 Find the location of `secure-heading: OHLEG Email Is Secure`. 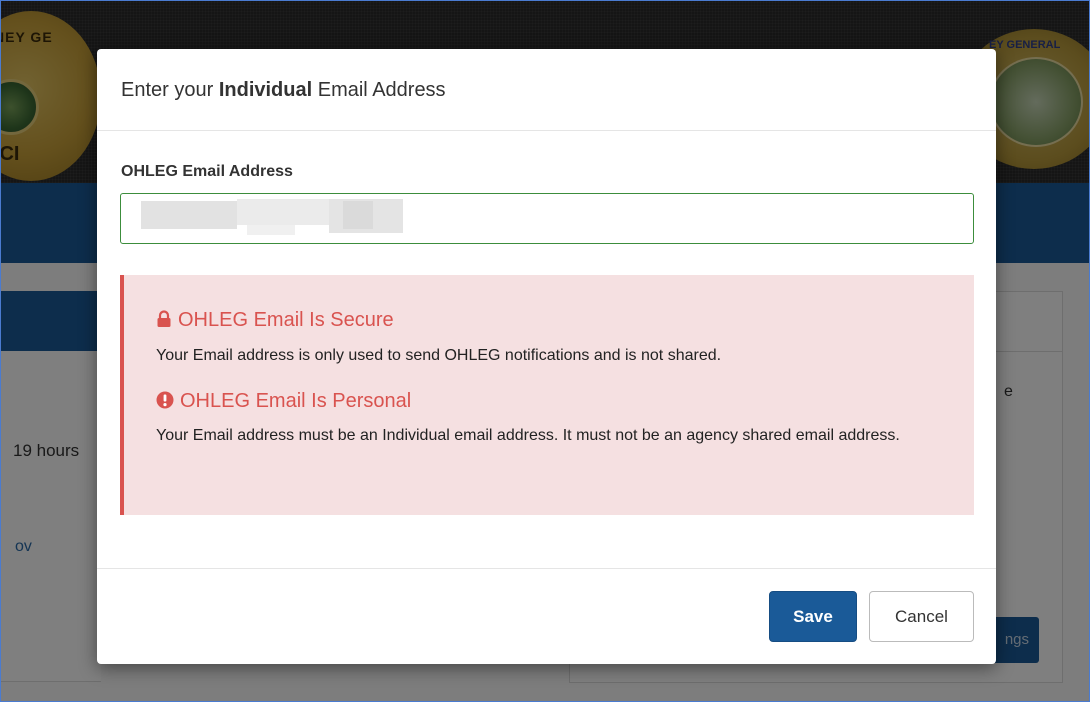

secure-heading: OHLEG Email Is Secure is located at coordinates (275, 321).